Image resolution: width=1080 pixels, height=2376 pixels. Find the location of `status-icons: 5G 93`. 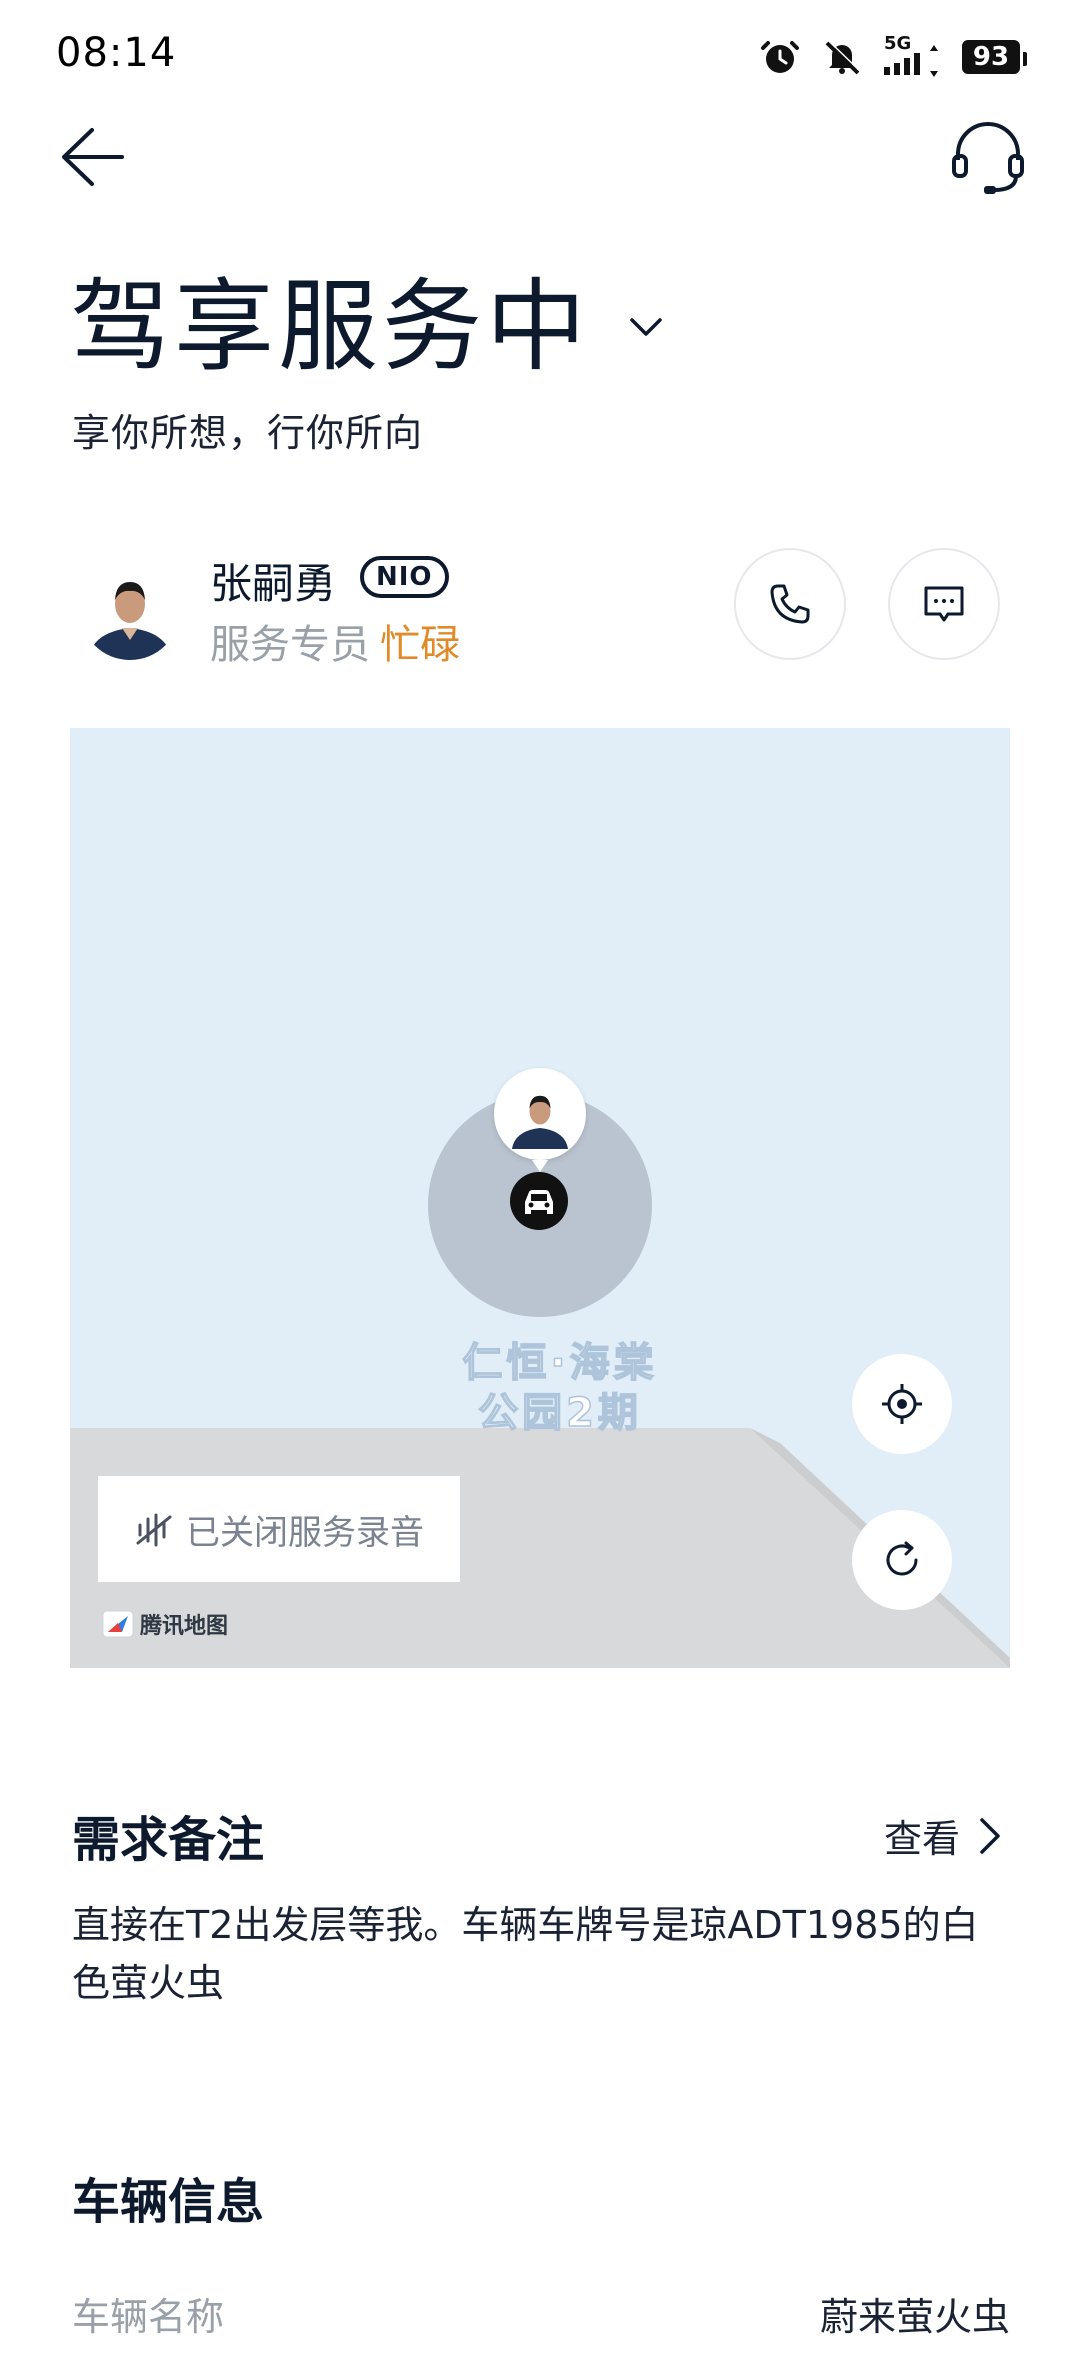

status-icons: 5G 93 is located at coordinates (893, 57).